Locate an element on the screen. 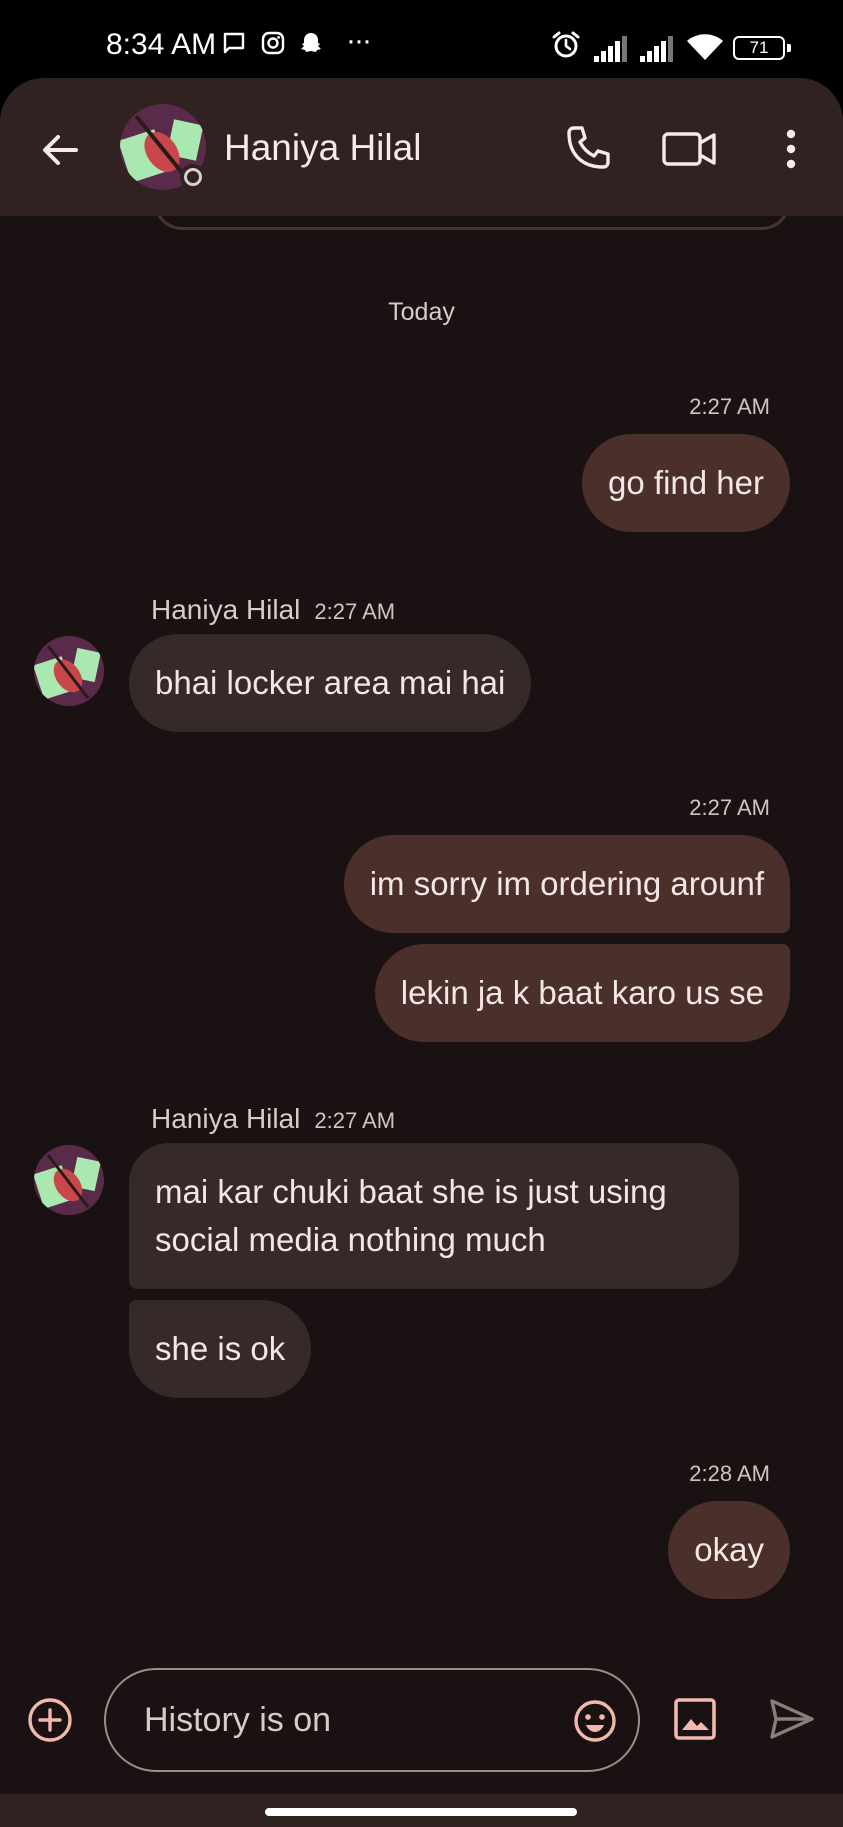 This screenshot has height=1827, width=843. gallery-icon is located at coordinates (695, 1719).